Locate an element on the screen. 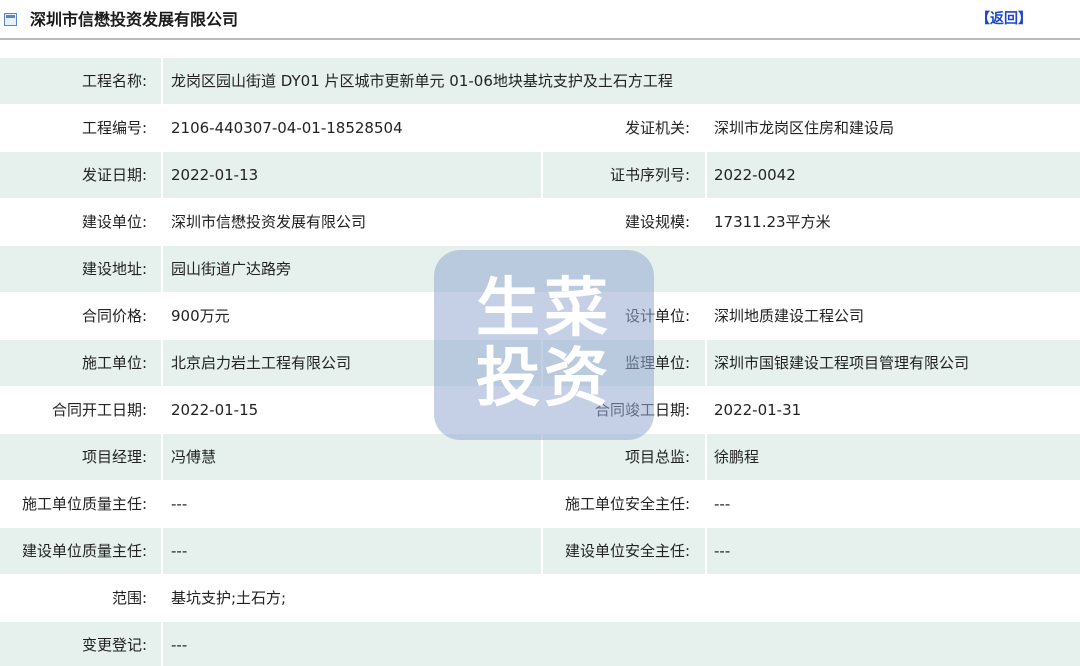 The image size is (1080, 666). table-row: 建设地址: 园山街道广达路旁 is located at coordinates (540, 269).